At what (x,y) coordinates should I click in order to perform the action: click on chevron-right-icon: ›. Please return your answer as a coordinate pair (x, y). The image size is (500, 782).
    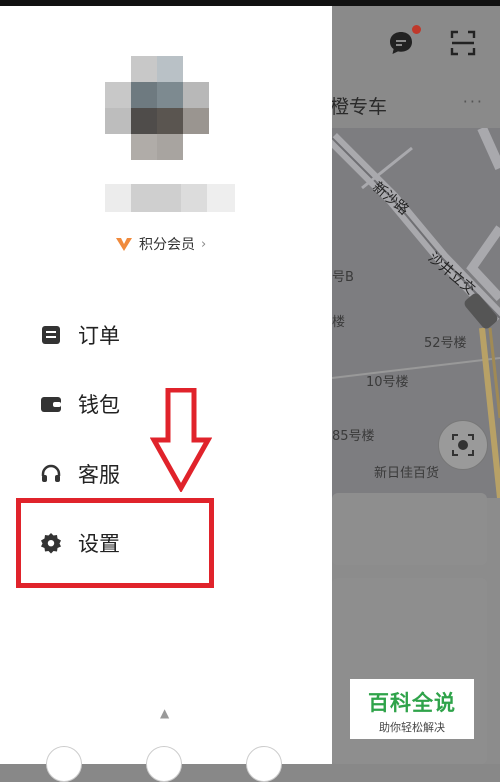
    Looking at the image, I should click on (204, 244).